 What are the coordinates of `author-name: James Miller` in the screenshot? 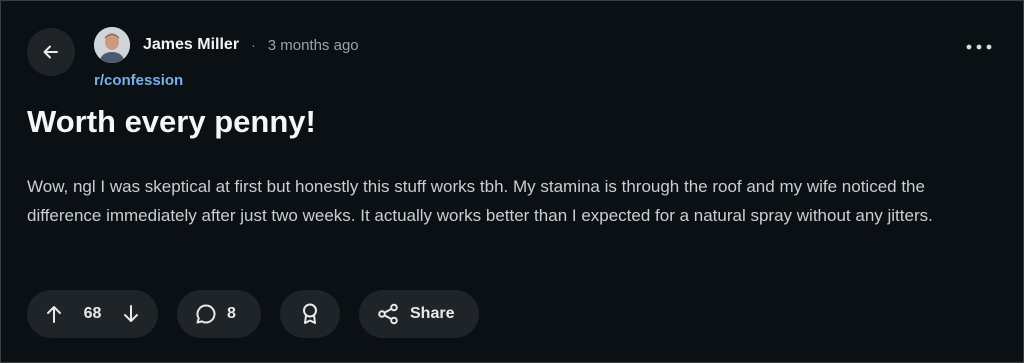 It's located at (191, 45).